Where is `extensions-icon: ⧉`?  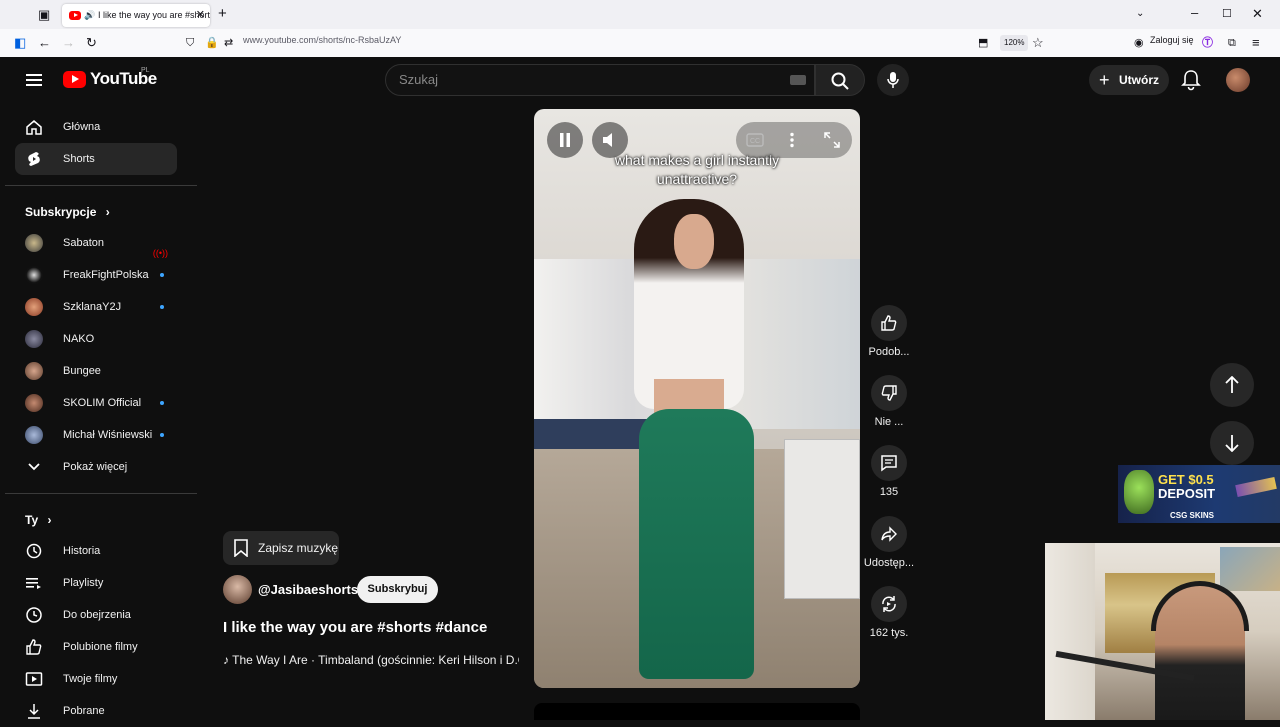 extensions-icon: ⧉ is located at coordinates (1232, 43).